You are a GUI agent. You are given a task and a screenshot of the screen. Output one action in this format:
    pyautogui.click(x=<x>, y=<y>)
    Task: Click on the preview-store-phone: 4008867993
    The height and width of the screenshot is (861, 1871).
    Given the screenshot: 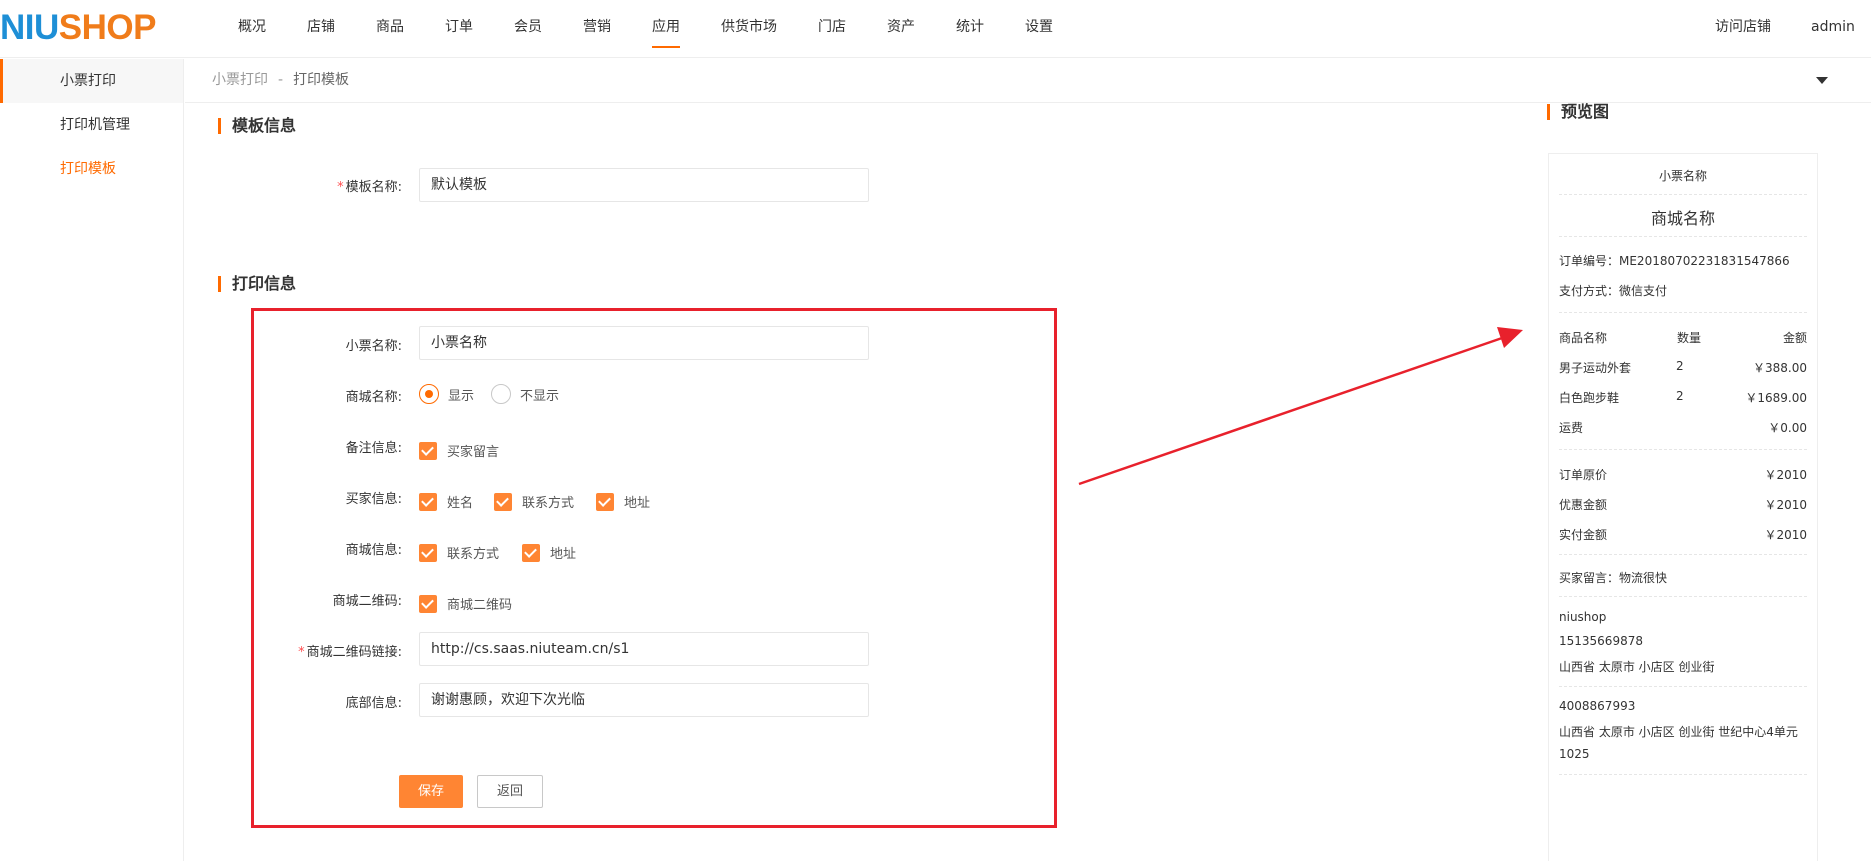 What is the action you would take?
    pyautogui.click(x=1597, y=706)
    